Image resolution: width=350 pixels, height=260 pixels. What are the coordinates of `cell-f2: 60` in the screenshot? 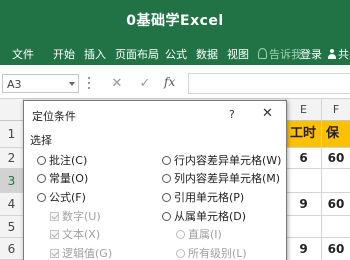 It's located at (336, 158).